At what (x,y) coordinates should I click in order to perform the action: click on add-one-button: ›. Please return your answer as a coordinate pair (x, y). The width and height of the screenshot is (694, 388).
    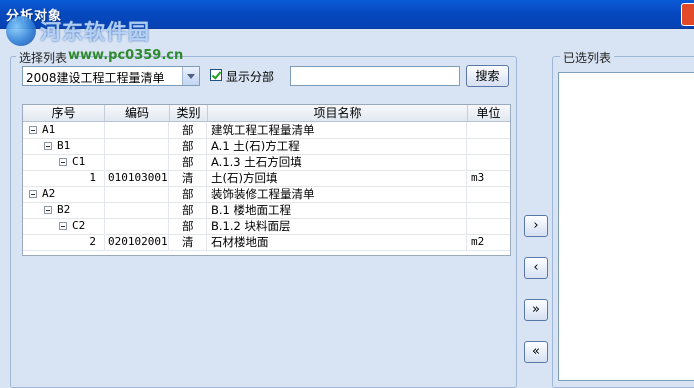
    Looking at the image, I should click on (536, 226).